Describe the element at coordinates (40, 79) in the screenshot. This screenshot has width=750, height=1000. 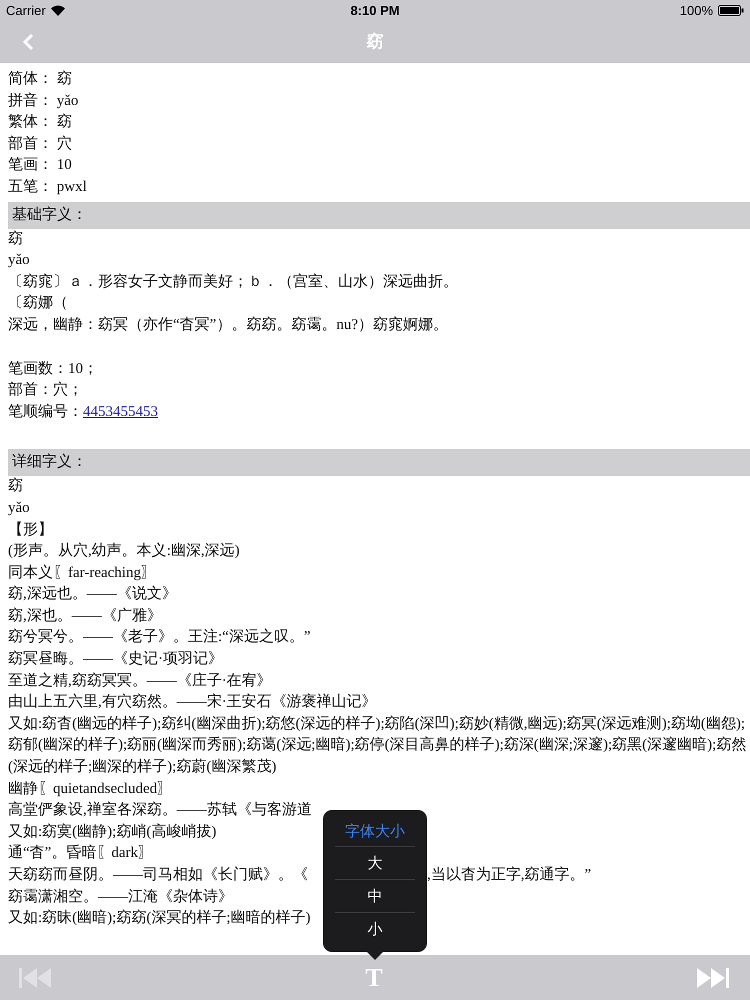
I see `info-line: 简体： 窈` at that location.